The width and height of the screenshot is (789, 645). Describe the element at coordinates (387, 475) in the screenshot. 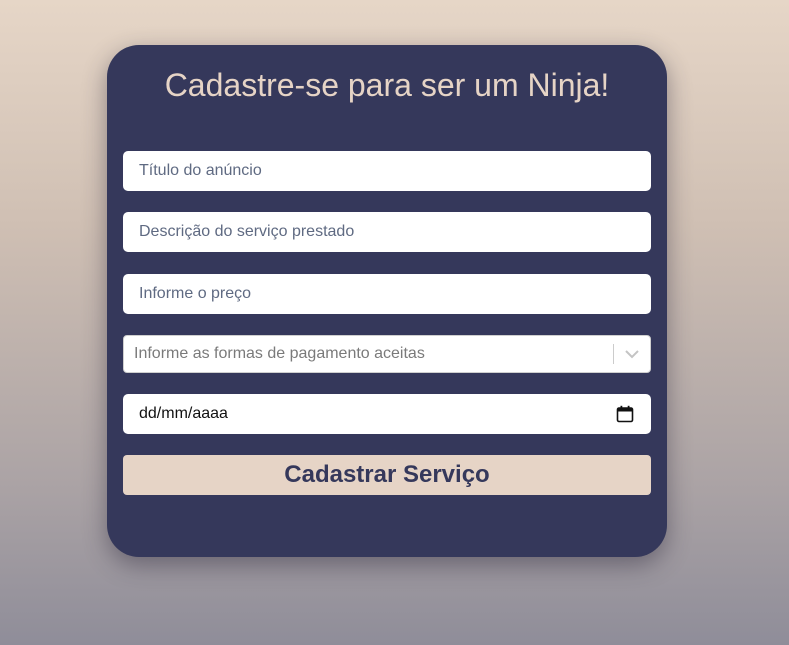

I see `submit-service-button: Cadastrar Serviço` at that location.